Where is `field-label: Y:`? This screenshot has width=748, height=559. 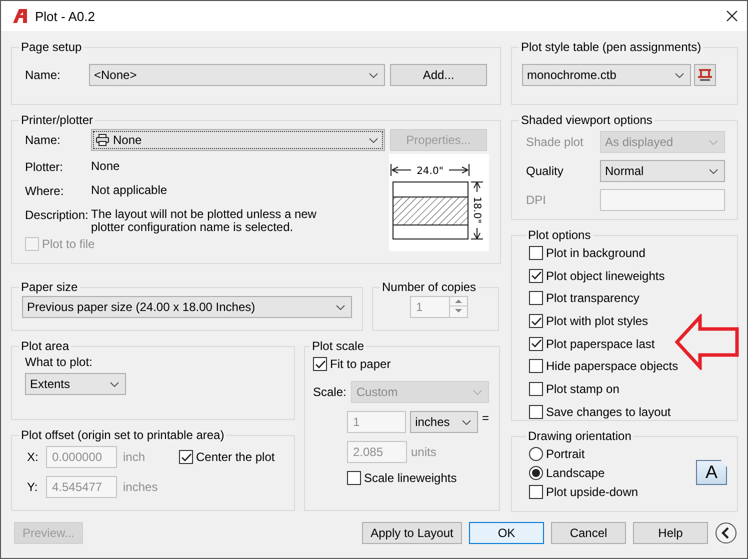 field-label: Y: is located at coordinates (32, 487).